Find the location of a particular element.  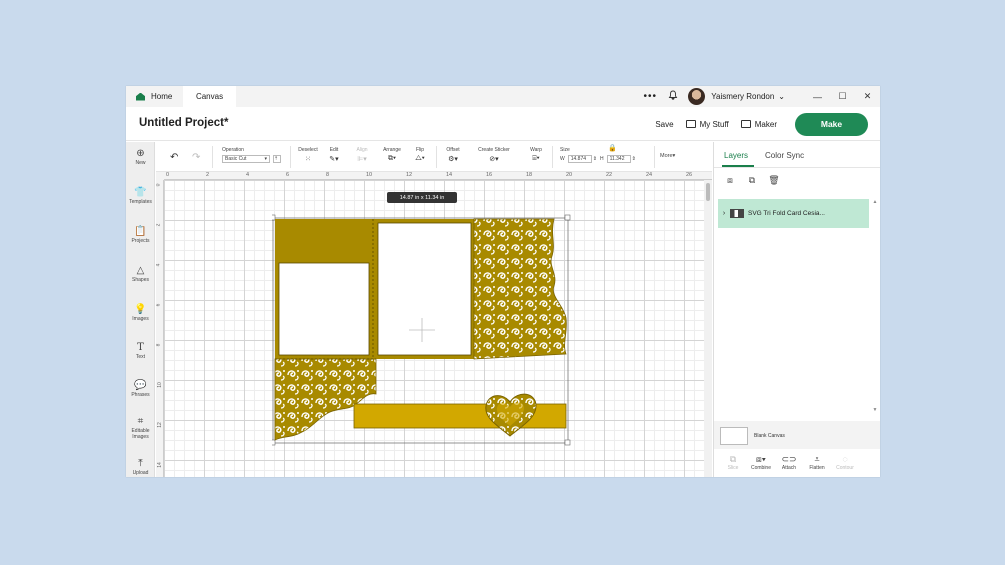

my-stuff-button: My Stuff is located at coordinates (707, 124).